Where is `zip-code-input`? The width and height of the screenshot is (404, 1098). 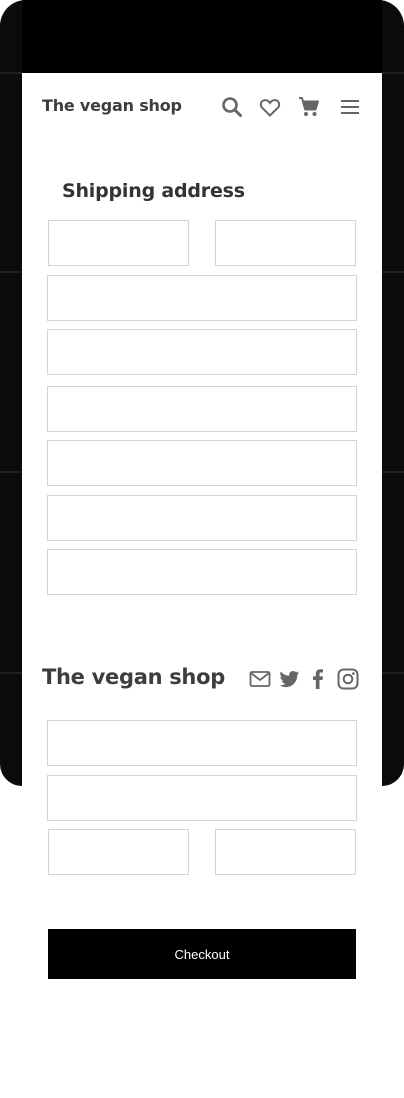 zip-code-input is located at coordinates (202, 518).